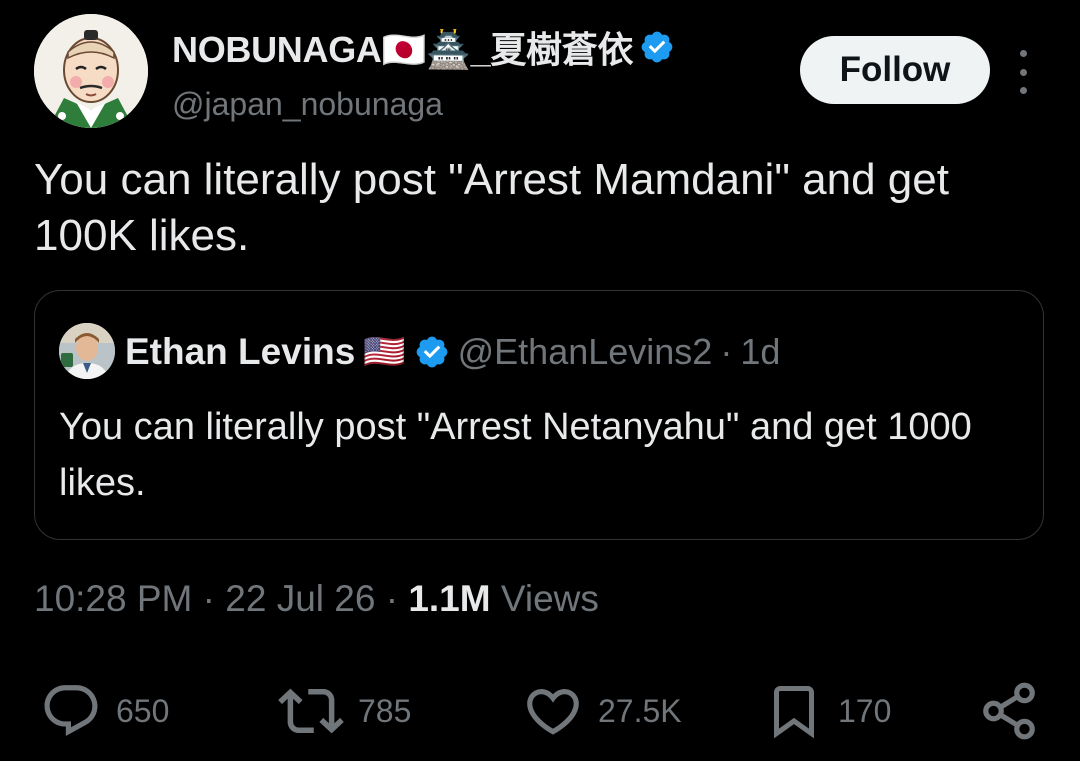 Image resolution: width=1080 pixels, height=761 pixels. Describe the element at coordinates (113, 598) in the screenshot. I see `tweet-time: 10:28 PM` at that location.